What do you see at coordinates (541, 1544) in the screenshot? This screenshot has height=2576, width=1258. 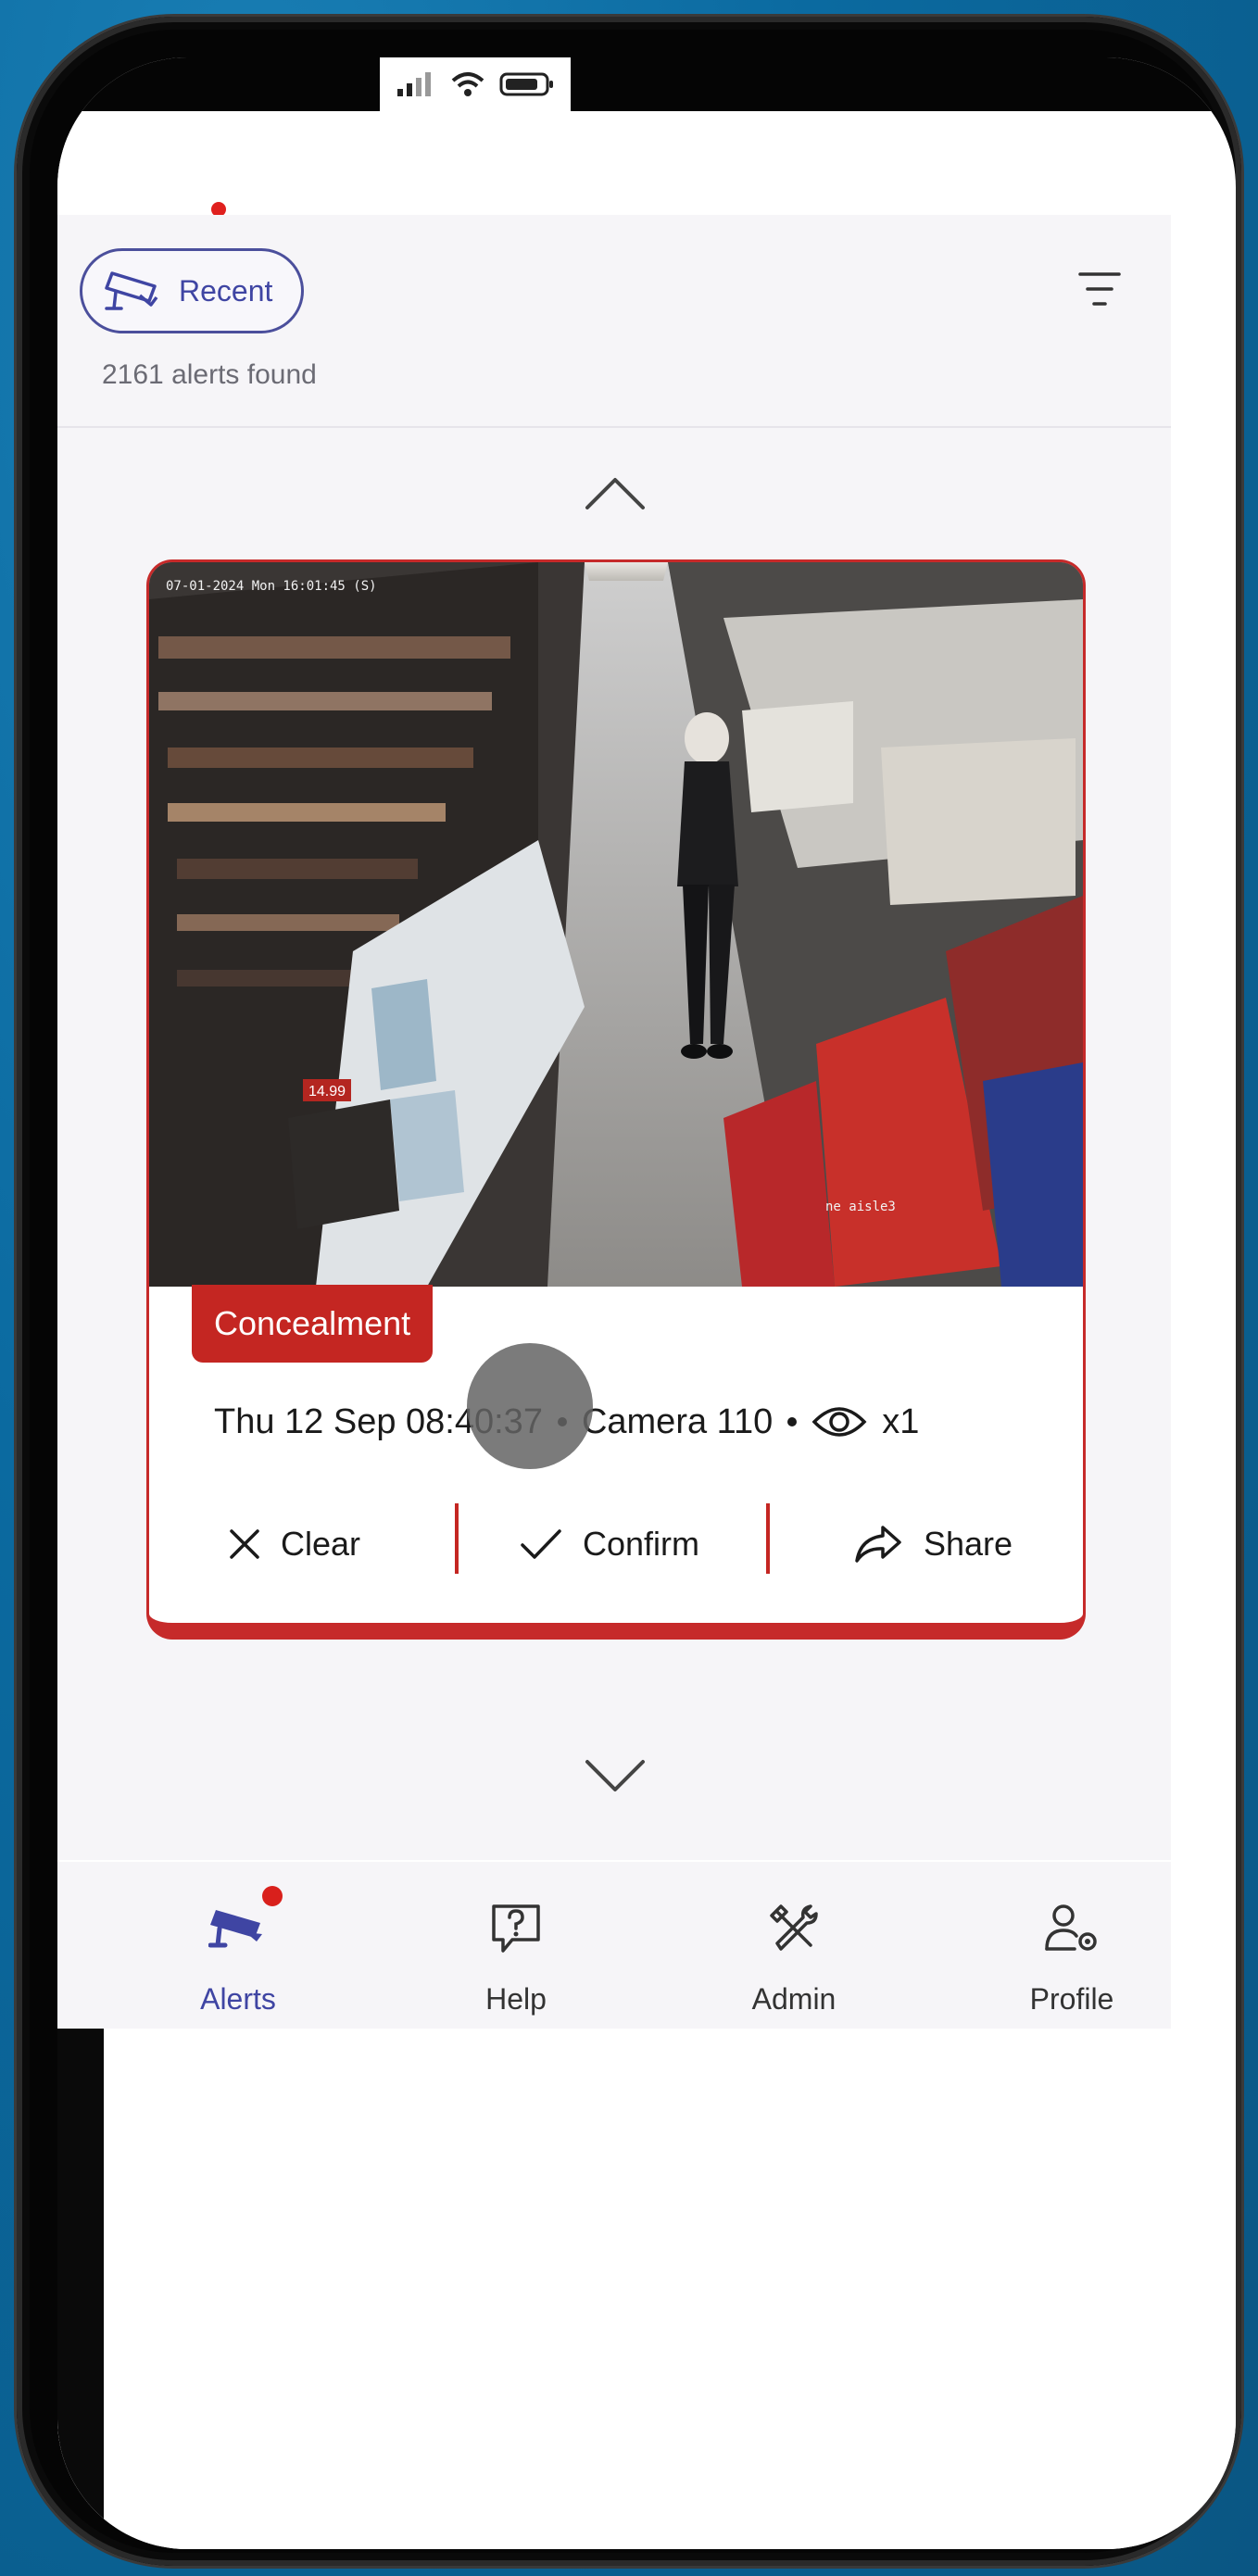 I see `check-icon` at bounding box center [541, 1544].